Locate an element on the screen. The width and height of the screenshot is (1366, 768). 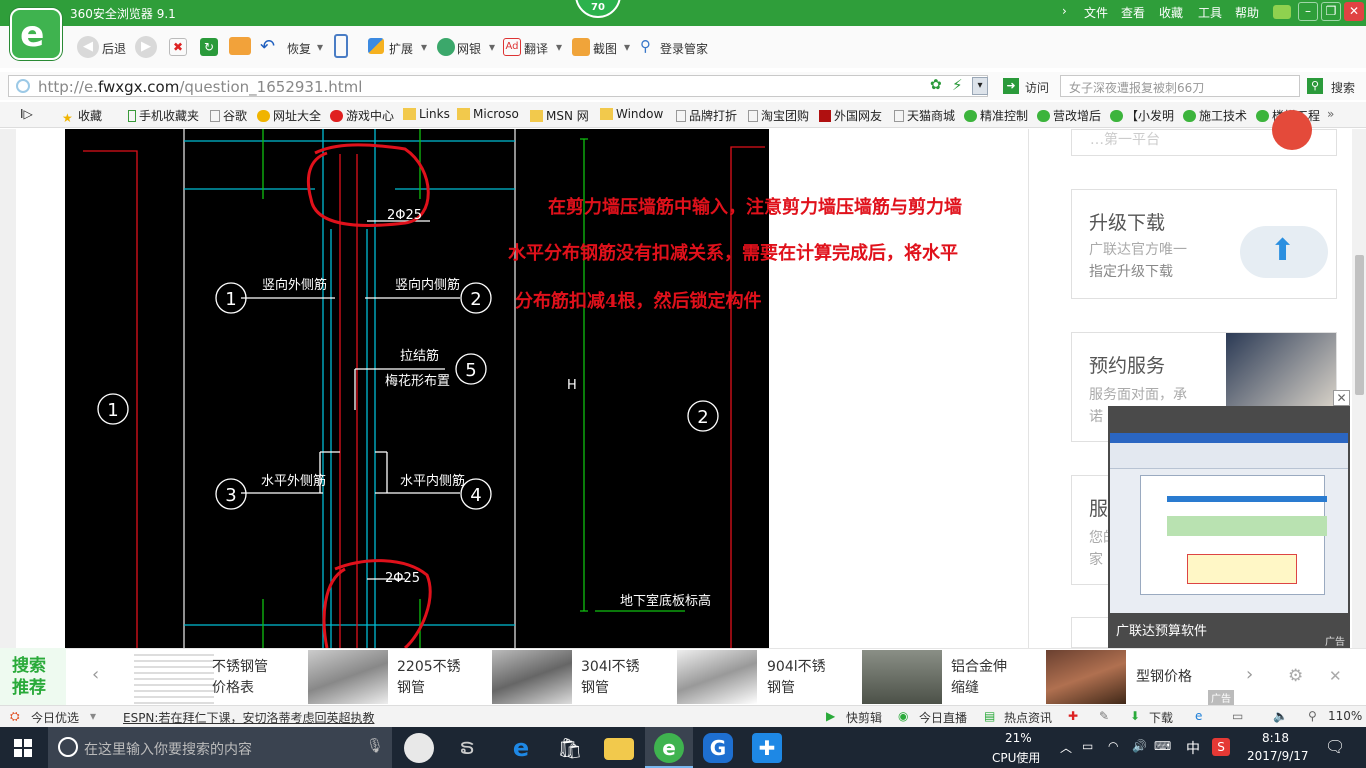
notification-icon: 🗨 is located at coordinates (1335, 746).